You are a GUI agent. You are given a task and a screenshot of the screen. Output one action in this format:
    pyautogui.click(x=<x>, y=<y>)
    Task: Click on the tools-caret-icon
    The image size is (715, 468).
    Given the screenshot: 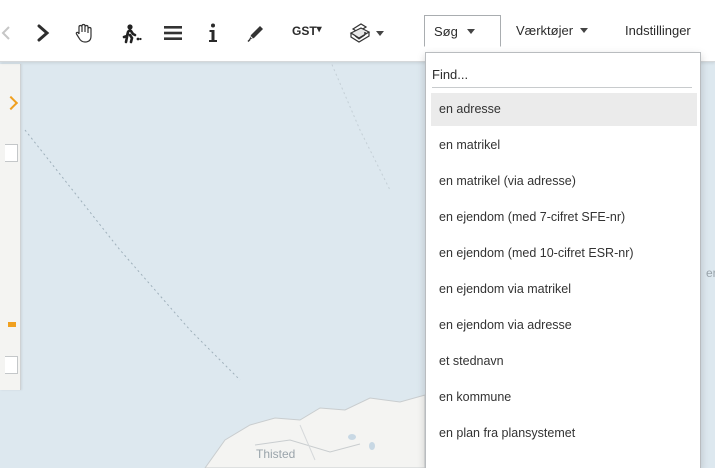 What is the action you would take?
    pyautogui.click(x=584, y=30)
    